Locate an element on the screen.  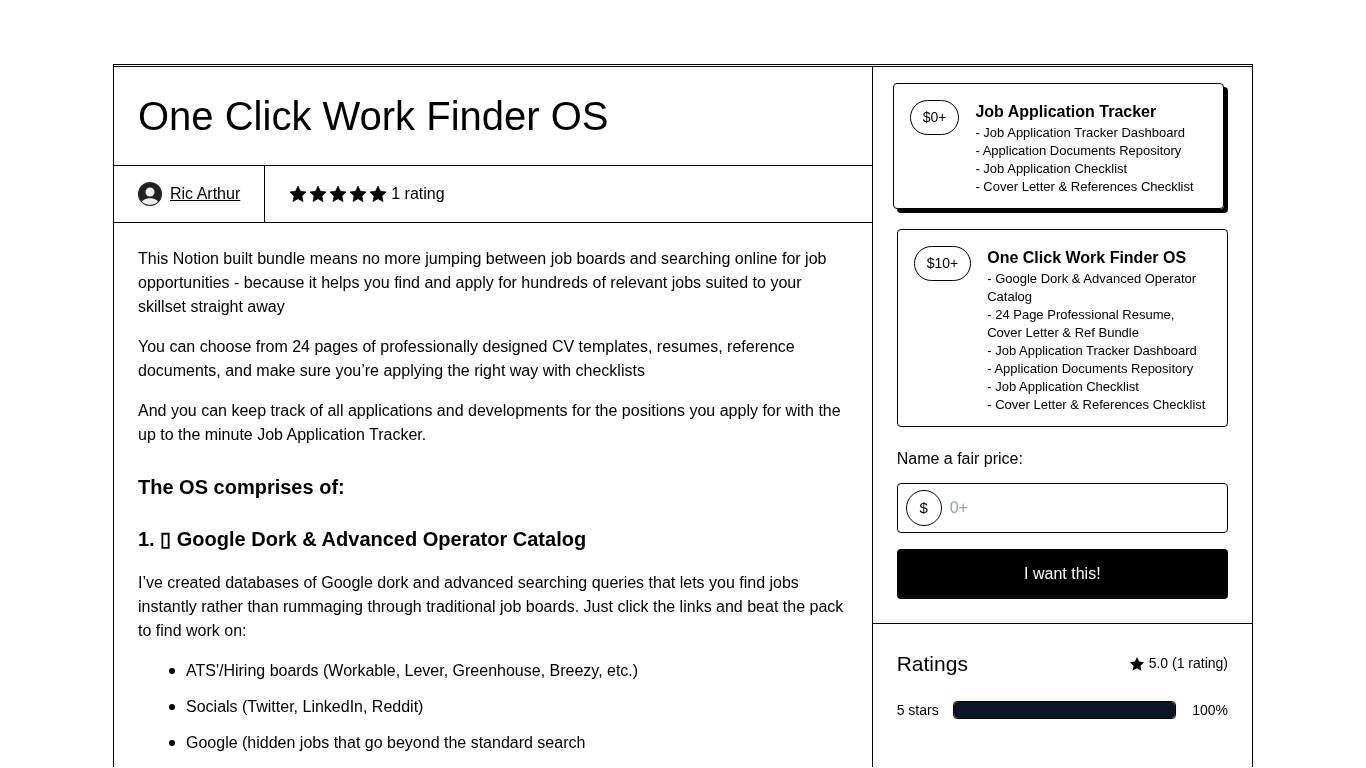
description-paragraph: I’ve created databases of Google dork and advanced searching queries that lets you find jobs instantly rather than rummaging through traditional job boards. Just click the links and beat the pack to find work on: is located at coordinates (491, 607).